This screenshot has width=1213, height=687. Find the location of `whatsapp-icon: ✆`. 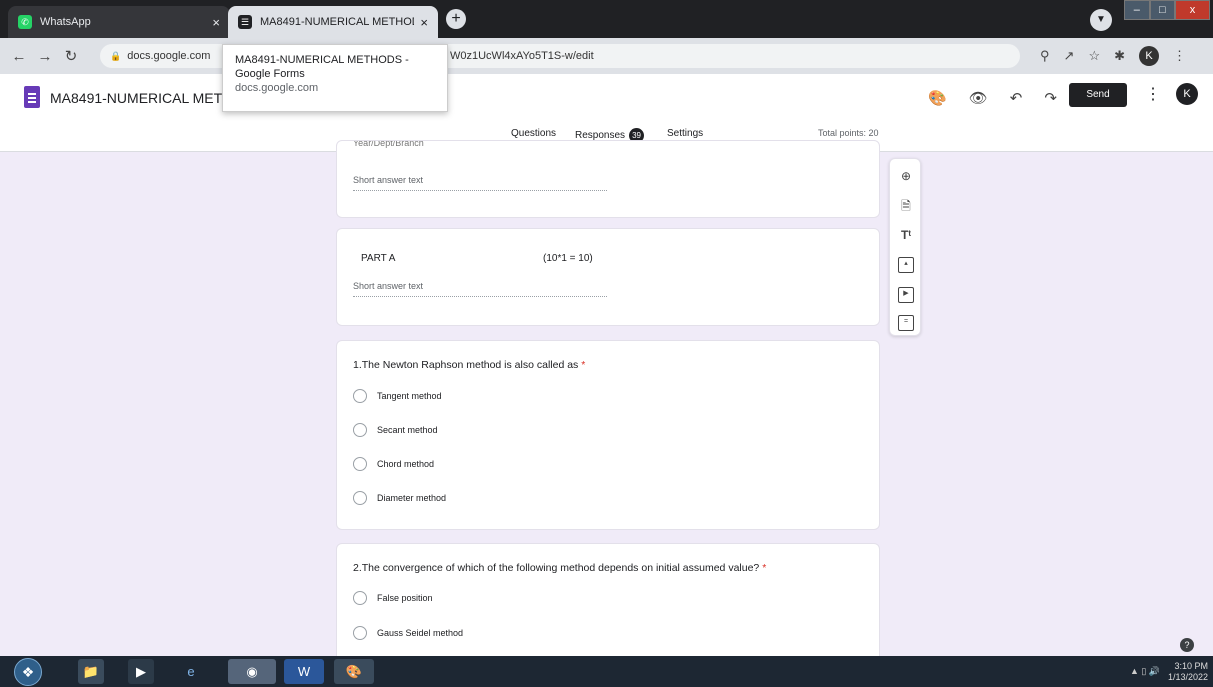

whatsapp-icon: ✆ is located at coordinates (25, 22).